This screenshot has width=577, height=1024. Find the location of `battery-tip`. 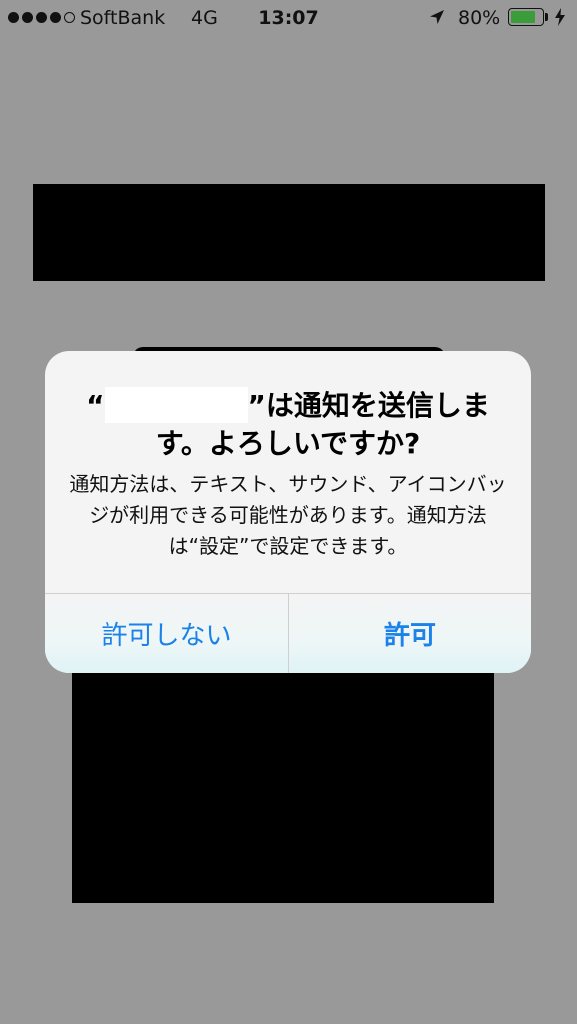

battery-tip is located at coordinates (546, 17).